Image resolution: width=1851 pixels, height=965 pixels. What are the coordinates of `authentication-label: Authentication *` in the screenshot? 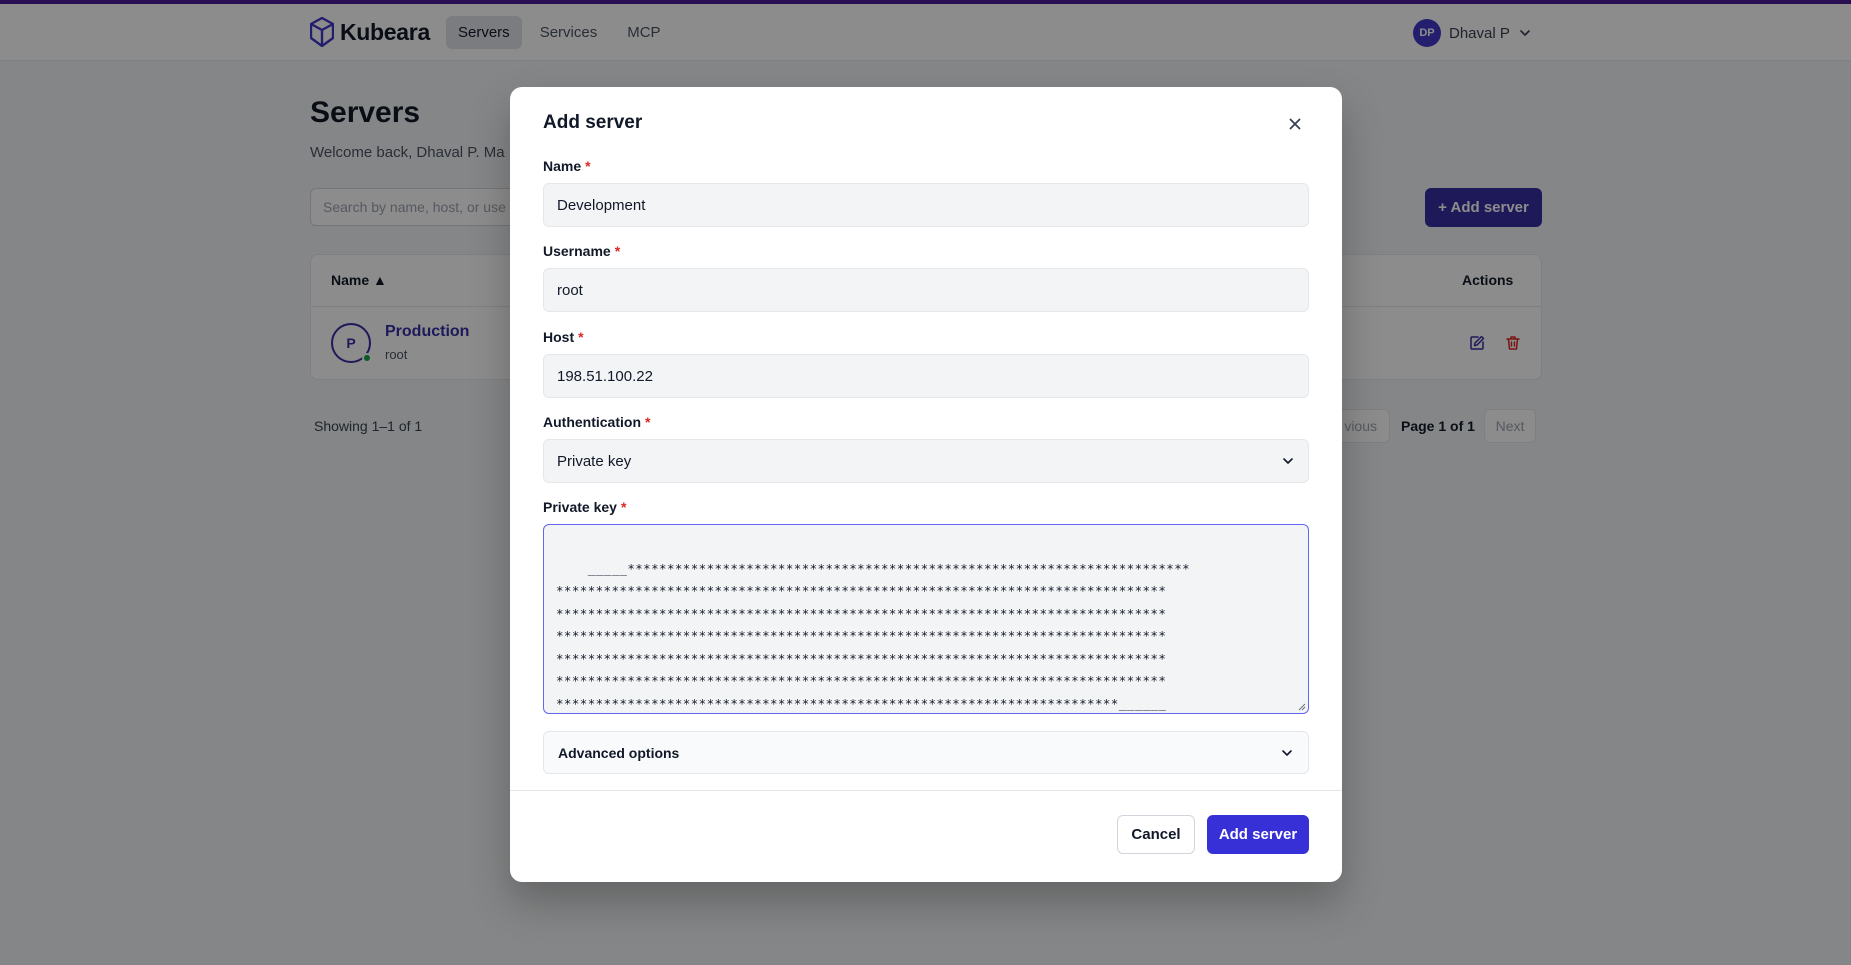 It's located at (596, 422).